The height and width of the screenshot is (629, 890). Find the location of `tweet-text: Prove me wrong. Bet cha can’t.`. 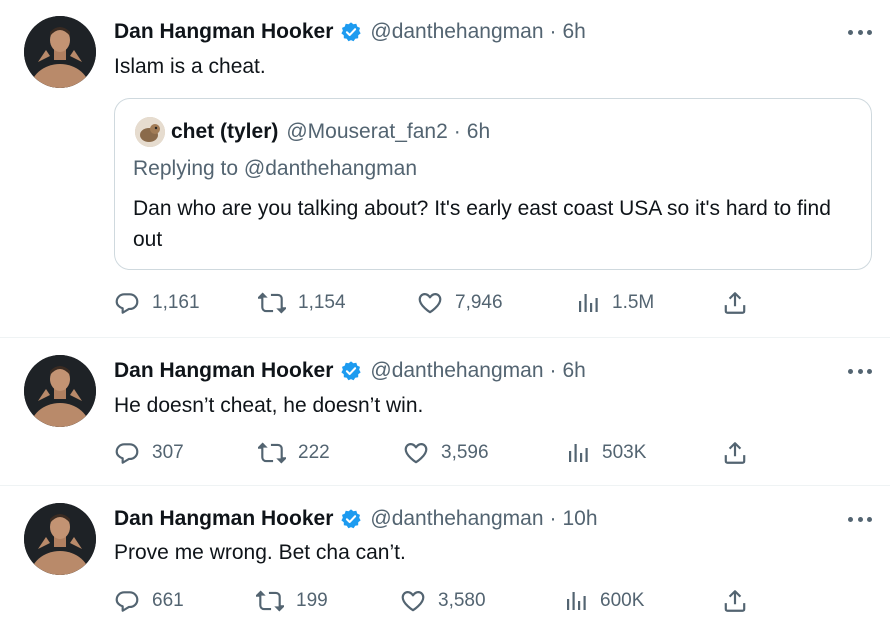

tweet-text: Prove me wrong. Bet cha can’t. is located at coordinates (260, 552).